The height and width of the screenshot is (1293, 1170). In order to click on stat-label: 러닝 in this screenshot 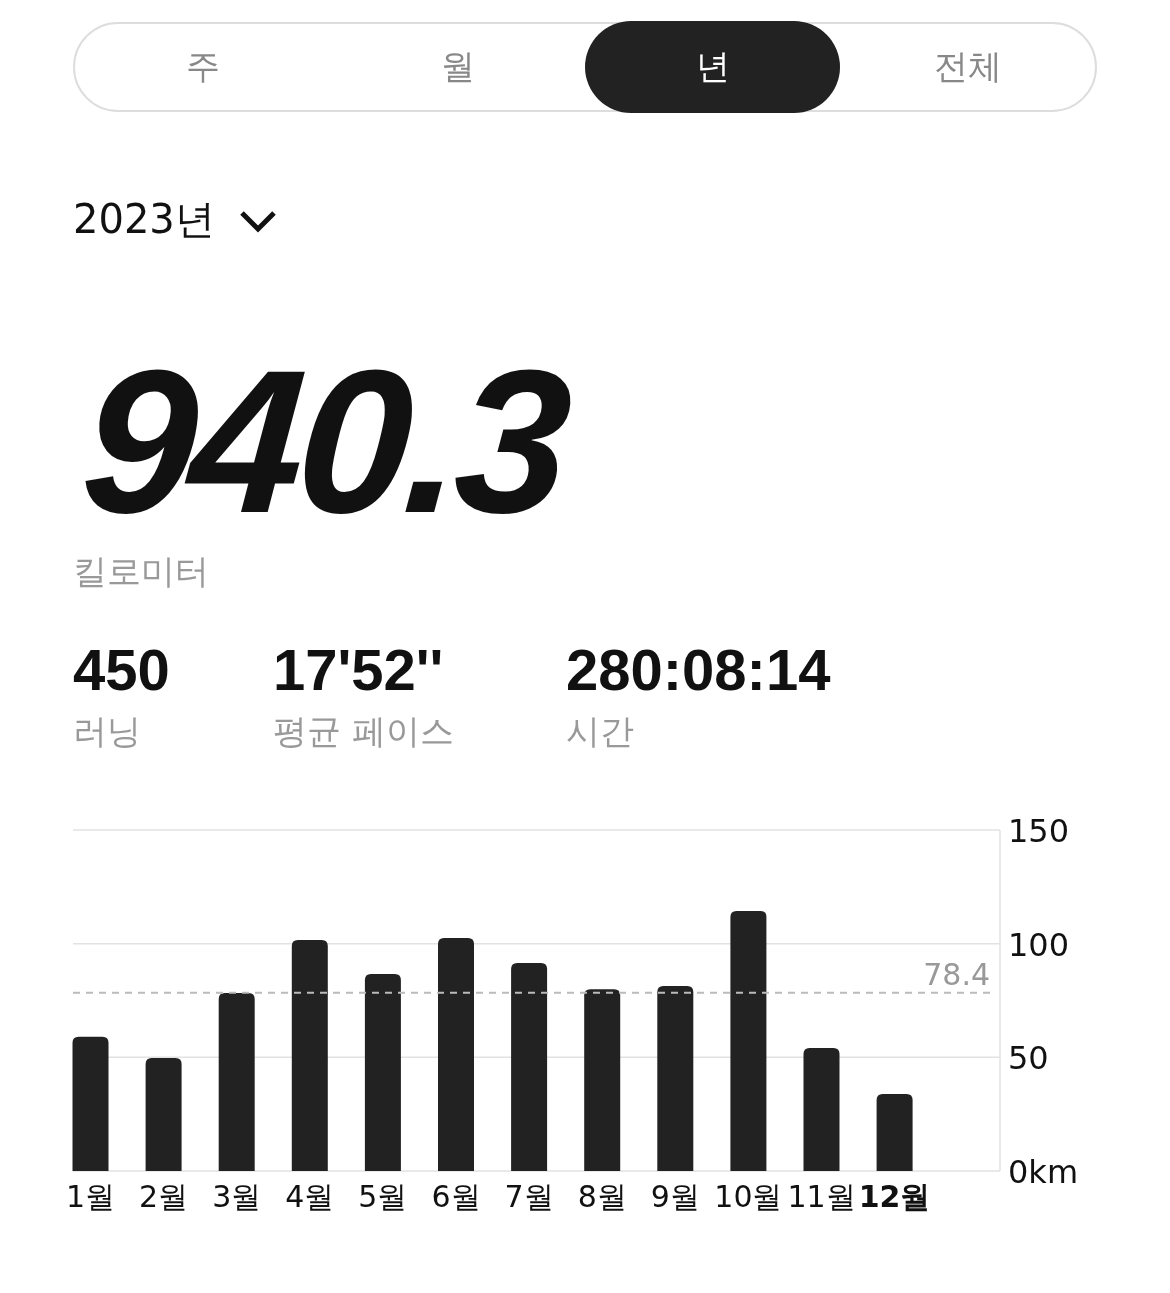, I will do `click(107, 731)`.